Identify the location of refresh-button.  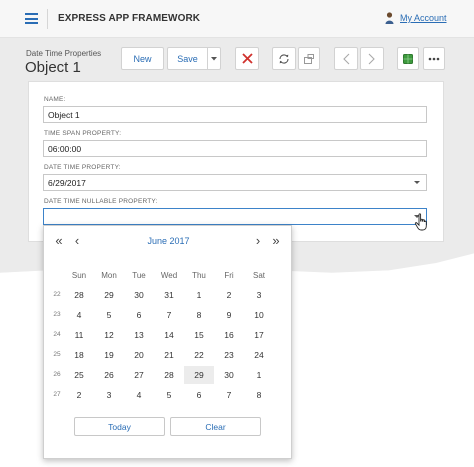
(284, 58).